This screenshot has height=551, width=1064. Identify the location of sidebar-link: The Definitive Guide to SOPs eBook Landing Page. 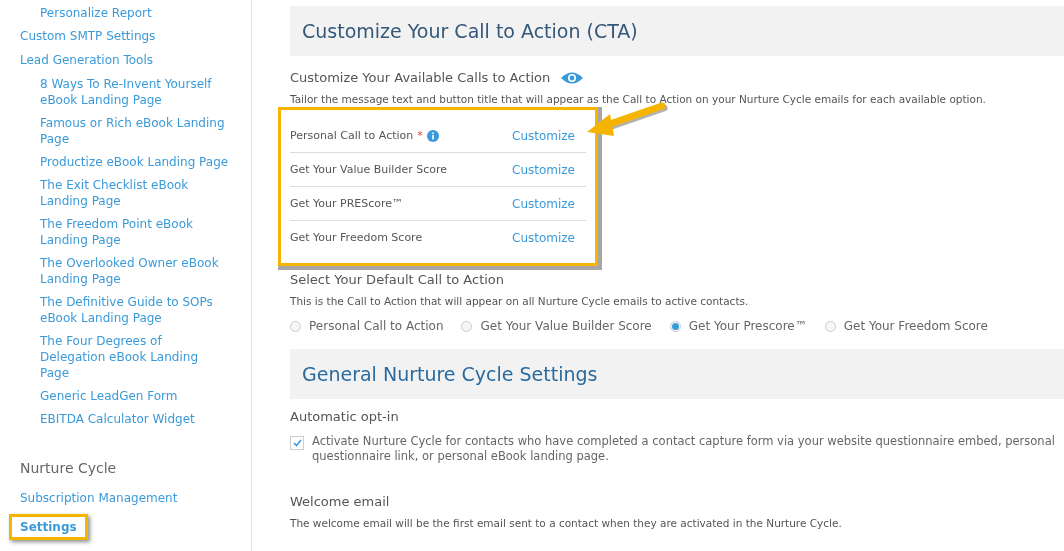
(135, 310).